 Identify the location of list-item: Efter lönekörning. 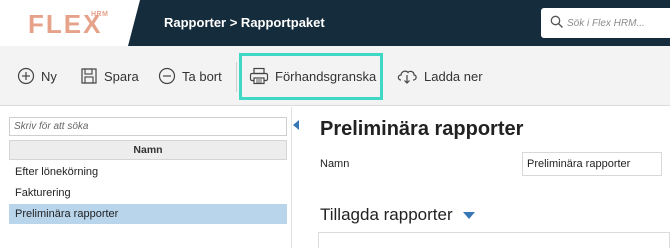
(148, 172).